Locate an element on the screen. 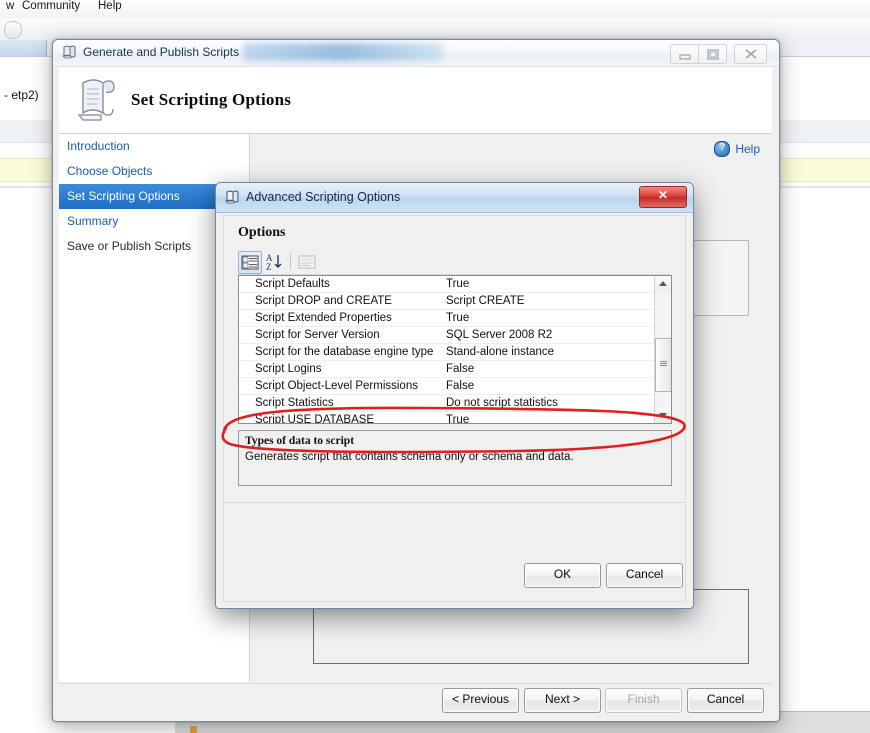  property-value: Script CREATE is located at coordinates (549, 301).